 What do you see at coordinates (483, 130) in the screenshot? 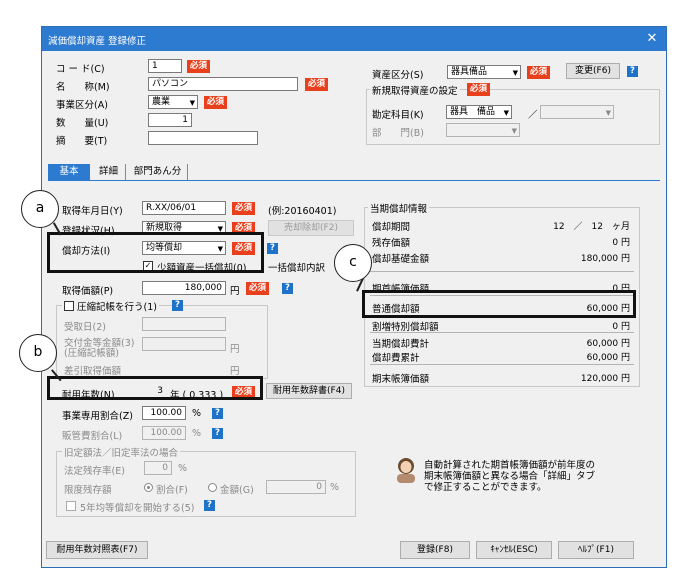
I see `department-select: ▼` at bounding box center [483, 130].